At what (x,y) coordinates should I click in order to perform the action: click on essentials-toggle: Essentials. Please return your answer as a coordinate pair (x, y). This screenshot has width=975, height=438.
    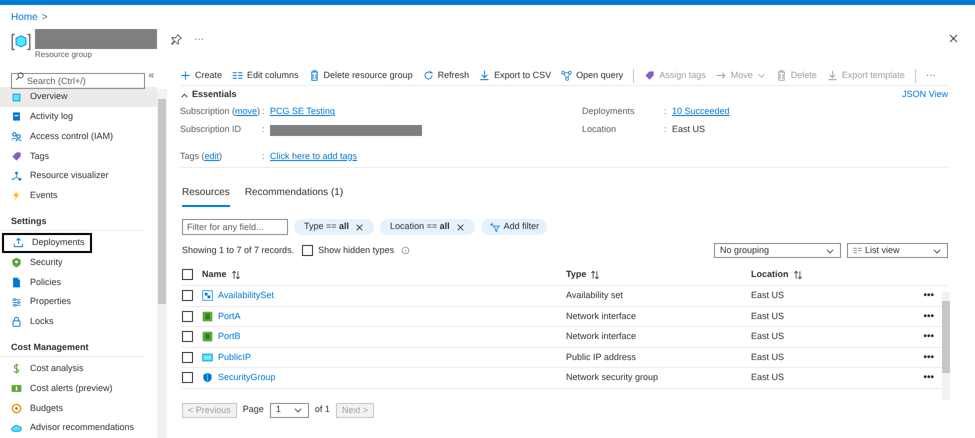
    Looking at the image, I should click on (208, 95).